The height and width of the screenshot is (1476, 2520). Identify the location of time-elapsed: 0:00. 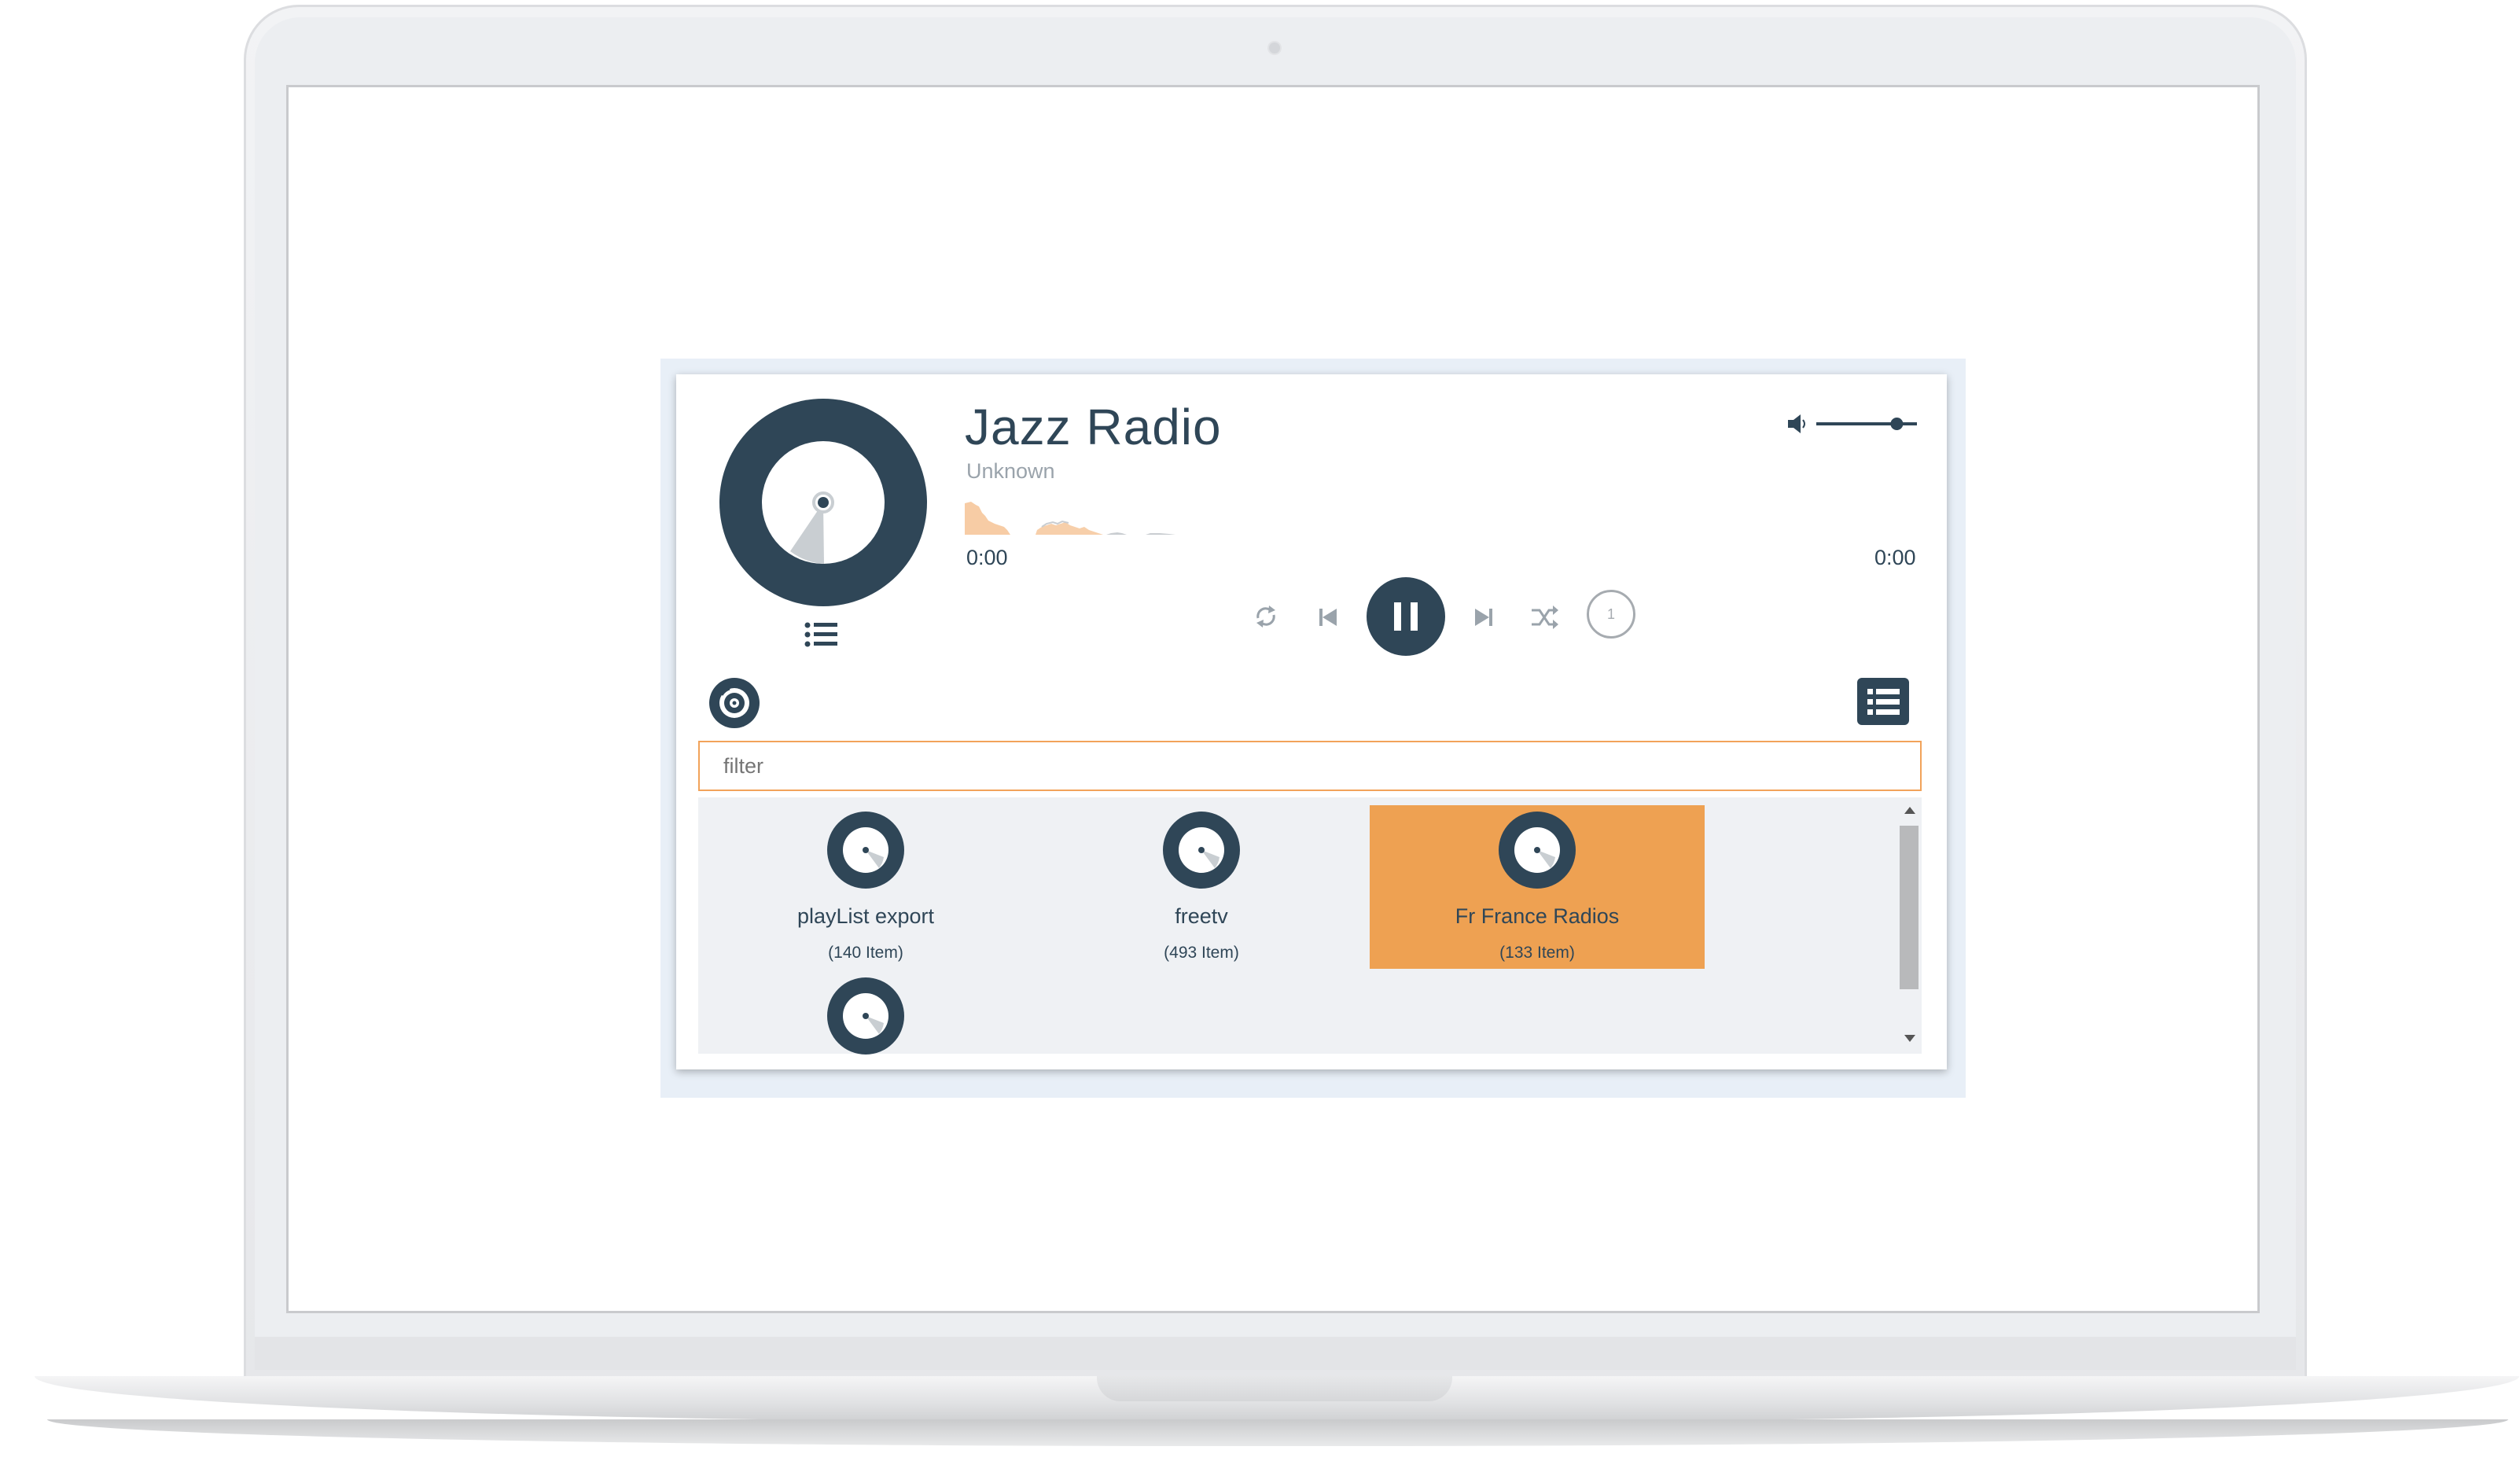
(987, 557).